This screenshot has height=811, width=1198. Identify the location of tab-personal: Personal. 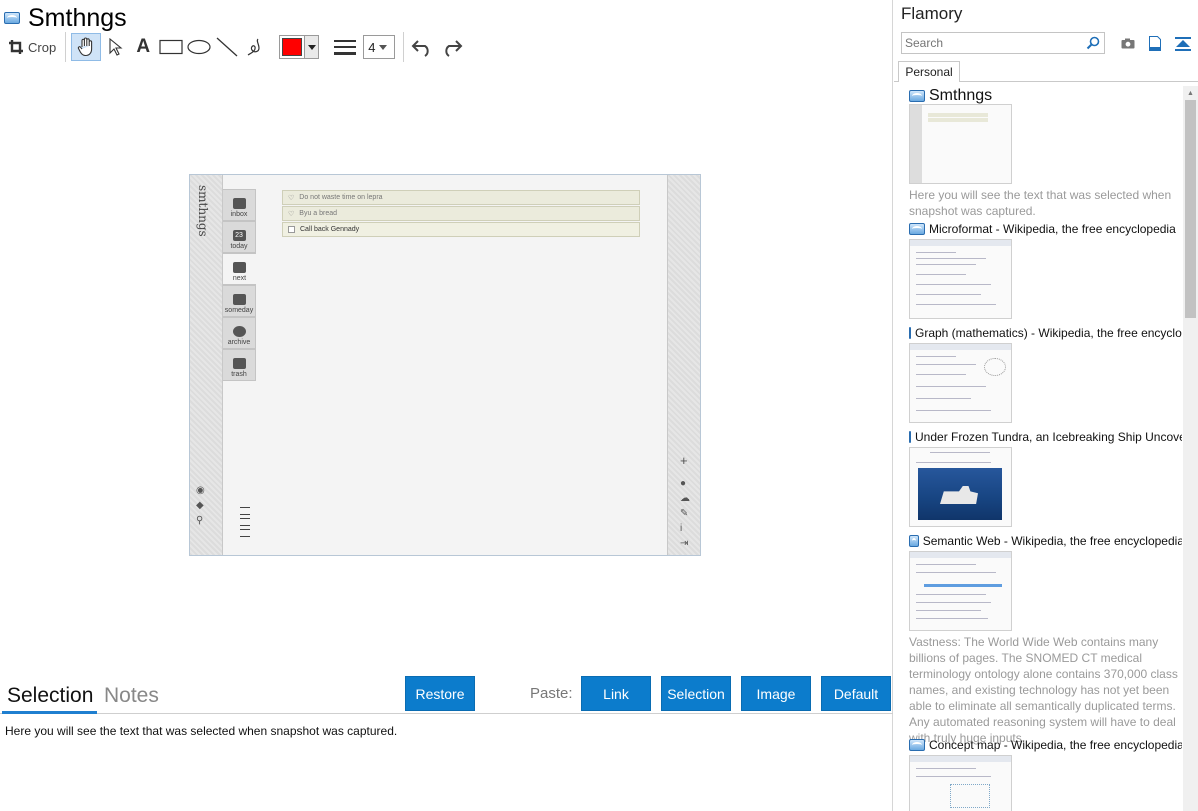
(929, 71).